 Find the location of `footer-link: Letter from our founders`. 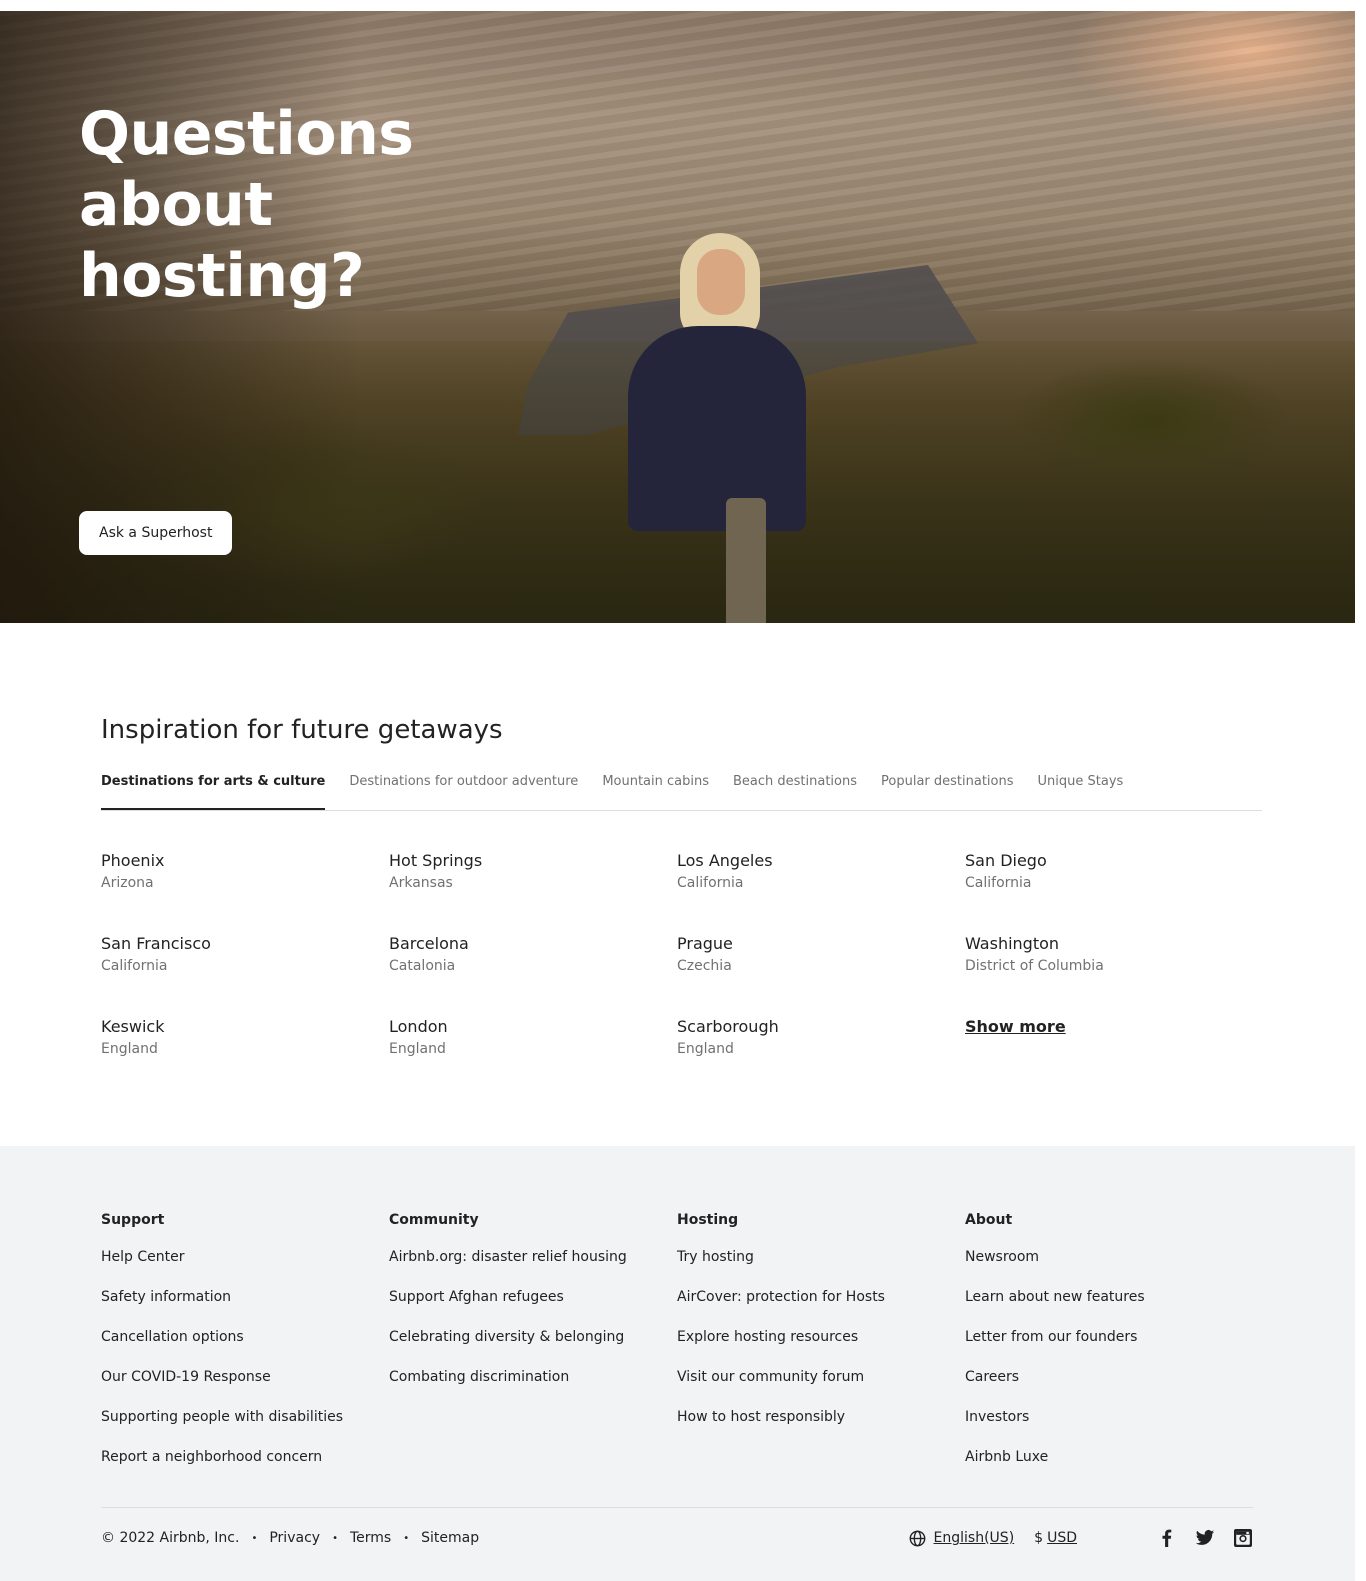

footer-link: Letter from our founders is located at coordinates (1109, 1337).